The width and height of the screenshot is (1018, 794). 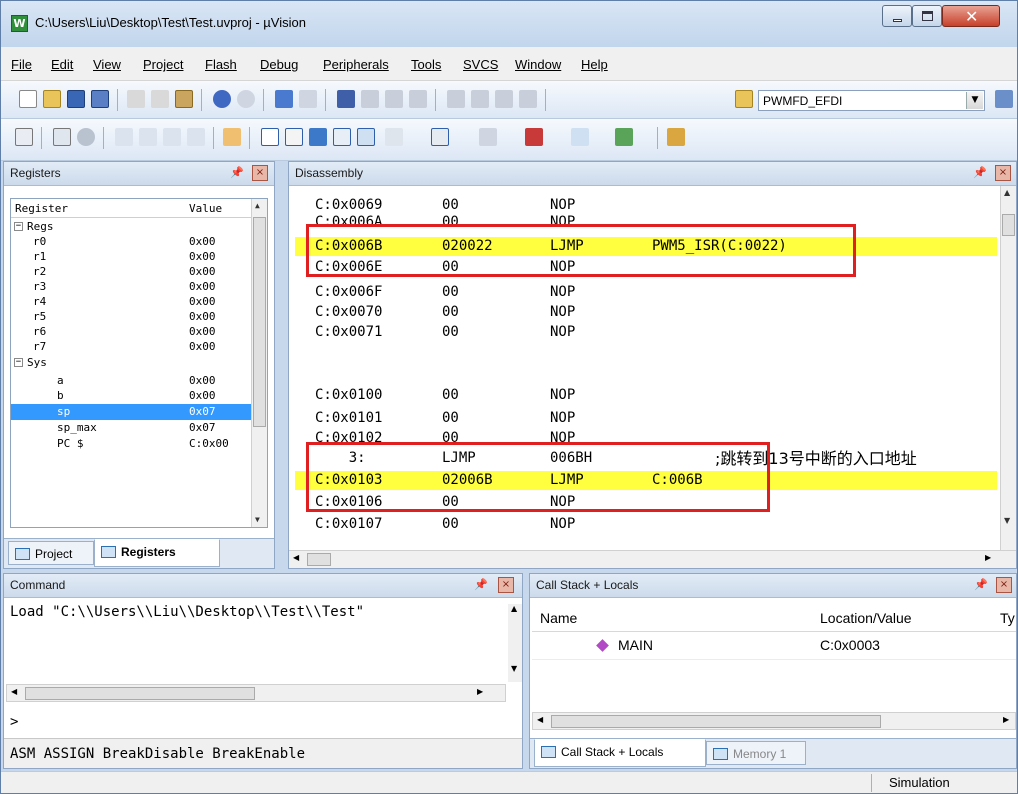 What do you see at coordinates (131, 257) in the screenshot?
I see `register-row: r1 0x00` at bounding box center [131, 257].